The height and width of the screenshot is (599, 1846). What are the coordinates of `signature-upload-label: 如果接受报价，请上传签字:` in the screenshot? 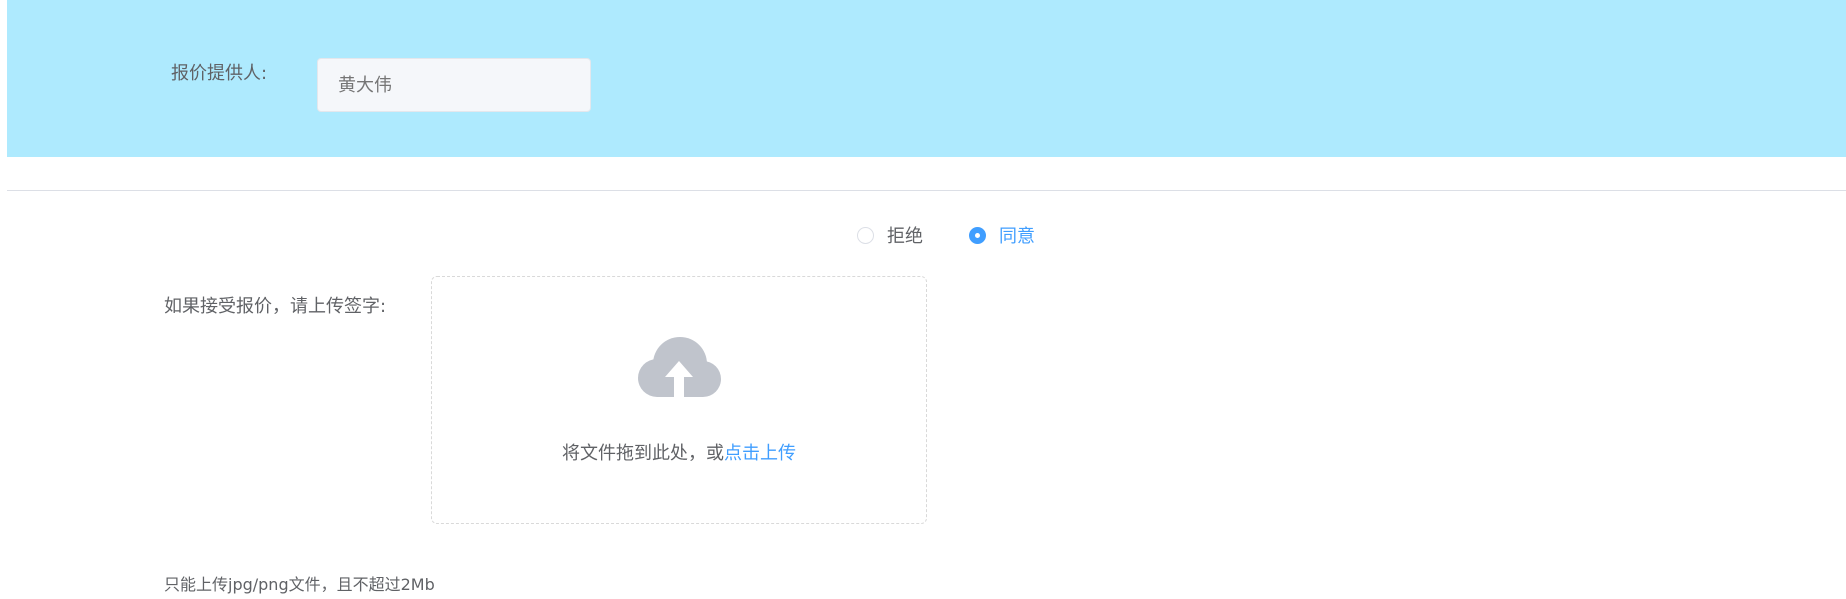 It's located at (275, 306).